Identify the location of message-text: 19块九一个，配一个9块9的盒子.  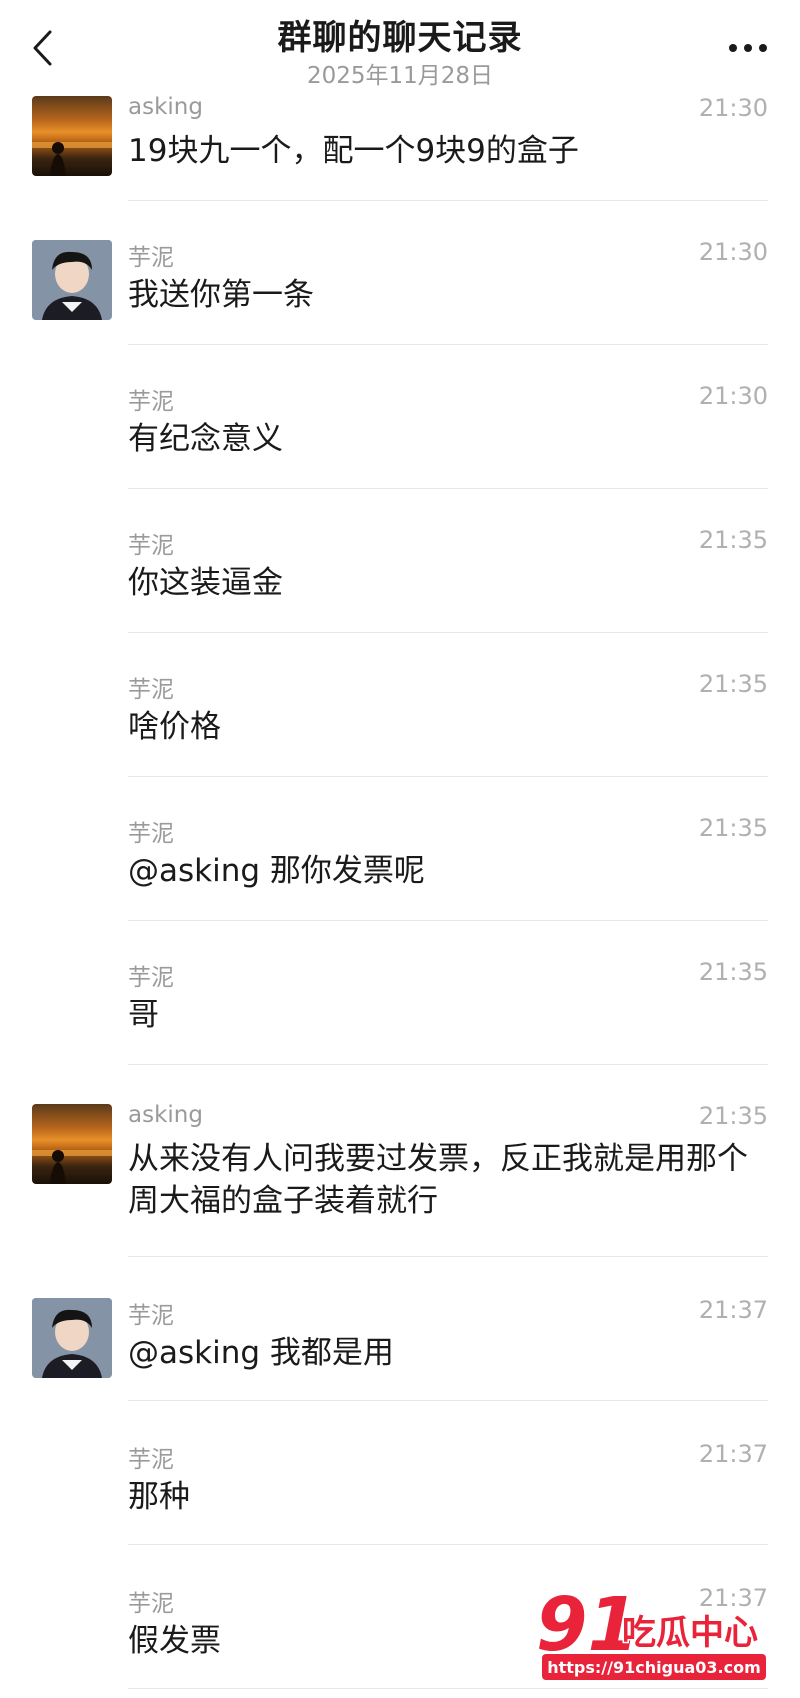
(353, 151).